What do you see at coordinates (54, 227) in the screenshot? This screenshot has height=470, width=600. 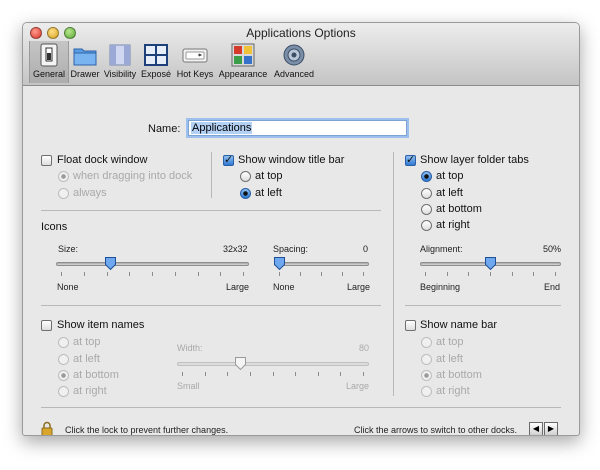 I see `icons-heading: Icons` at bounding box center [54, 227].